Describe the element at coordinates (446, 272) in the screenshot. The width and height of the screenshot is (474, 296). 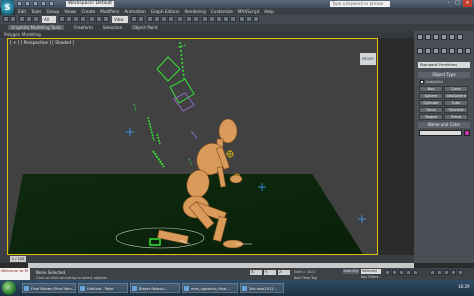
I see `pan-icon` at that location.